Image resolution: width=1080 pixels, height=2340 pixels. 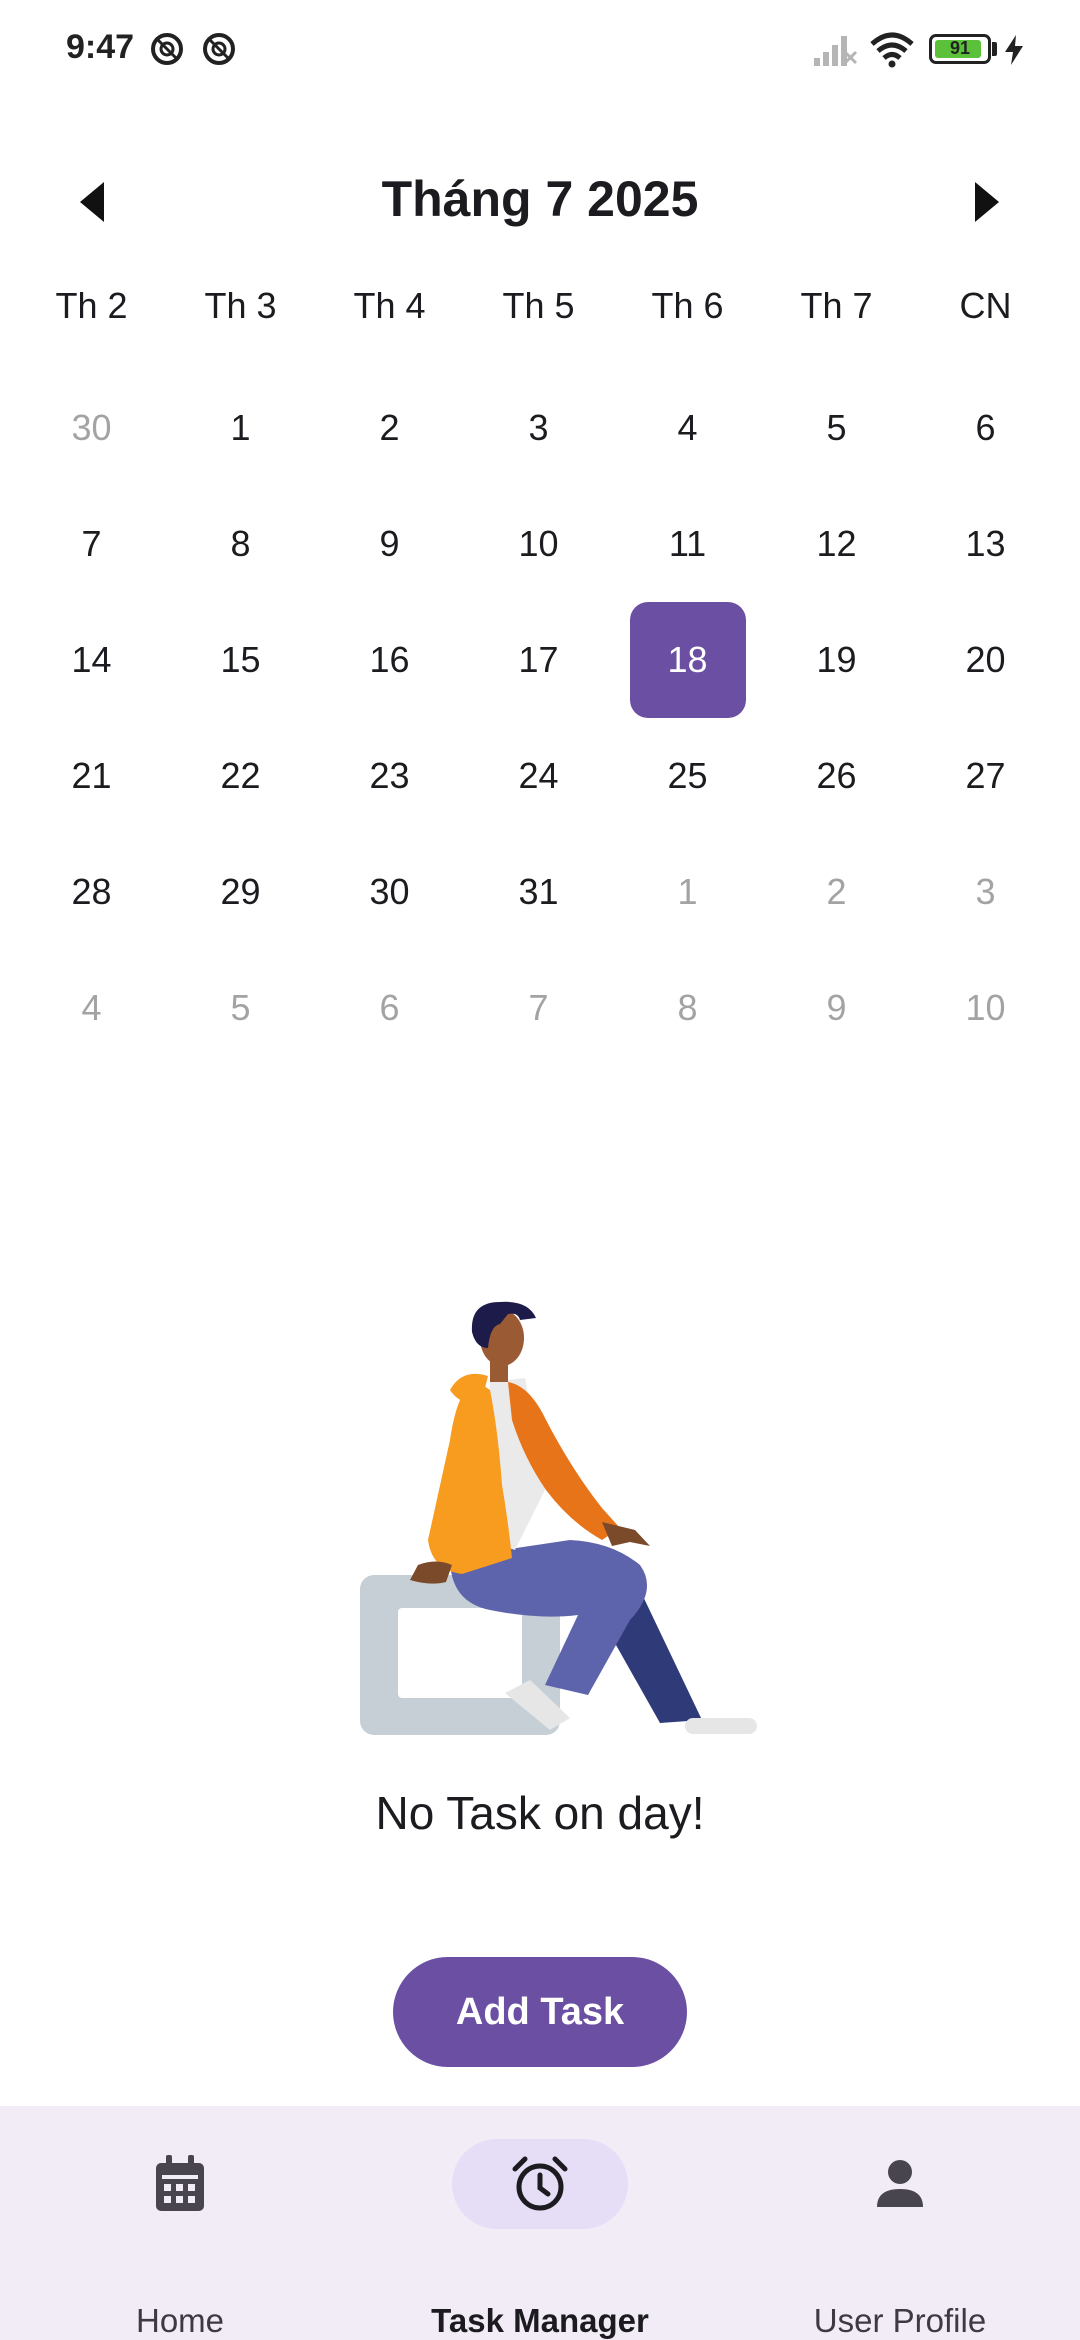 I want to click on calendar-day-next-month: 2, so click(x=836, y=892).